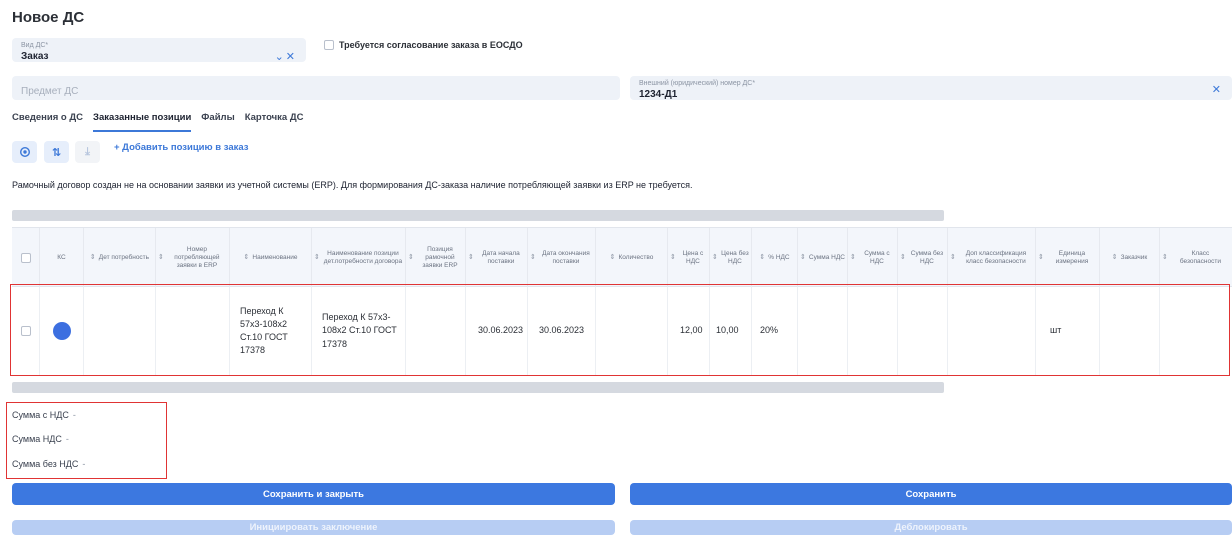  Describe the element at coordinates (931, 527) in the screenshot. I see `unblock-button: Деблокировать` at that location.